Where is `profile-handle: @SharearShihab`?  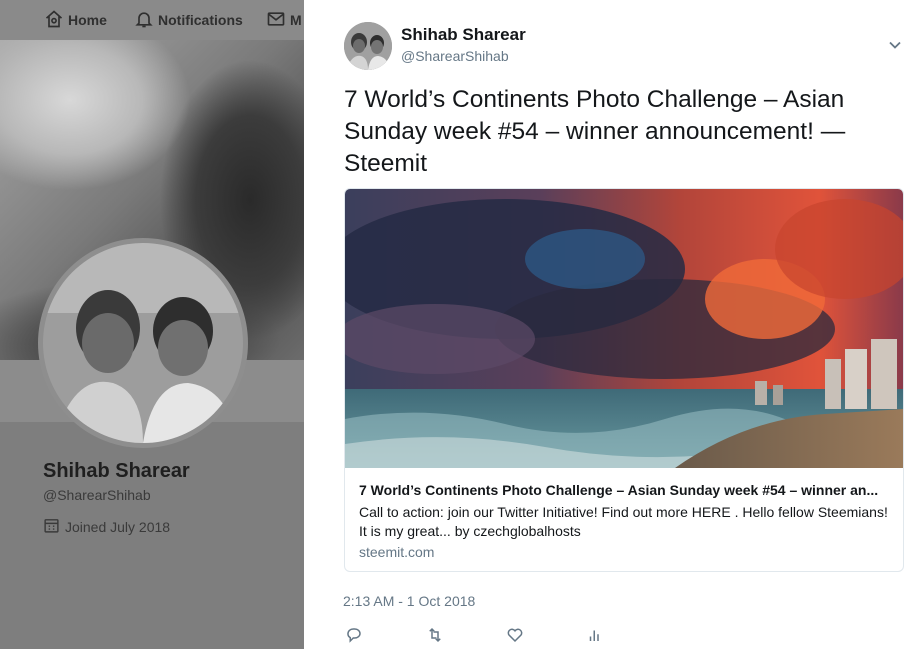
profile-handle: @SharearShihab is located at coordinates (97, 495).